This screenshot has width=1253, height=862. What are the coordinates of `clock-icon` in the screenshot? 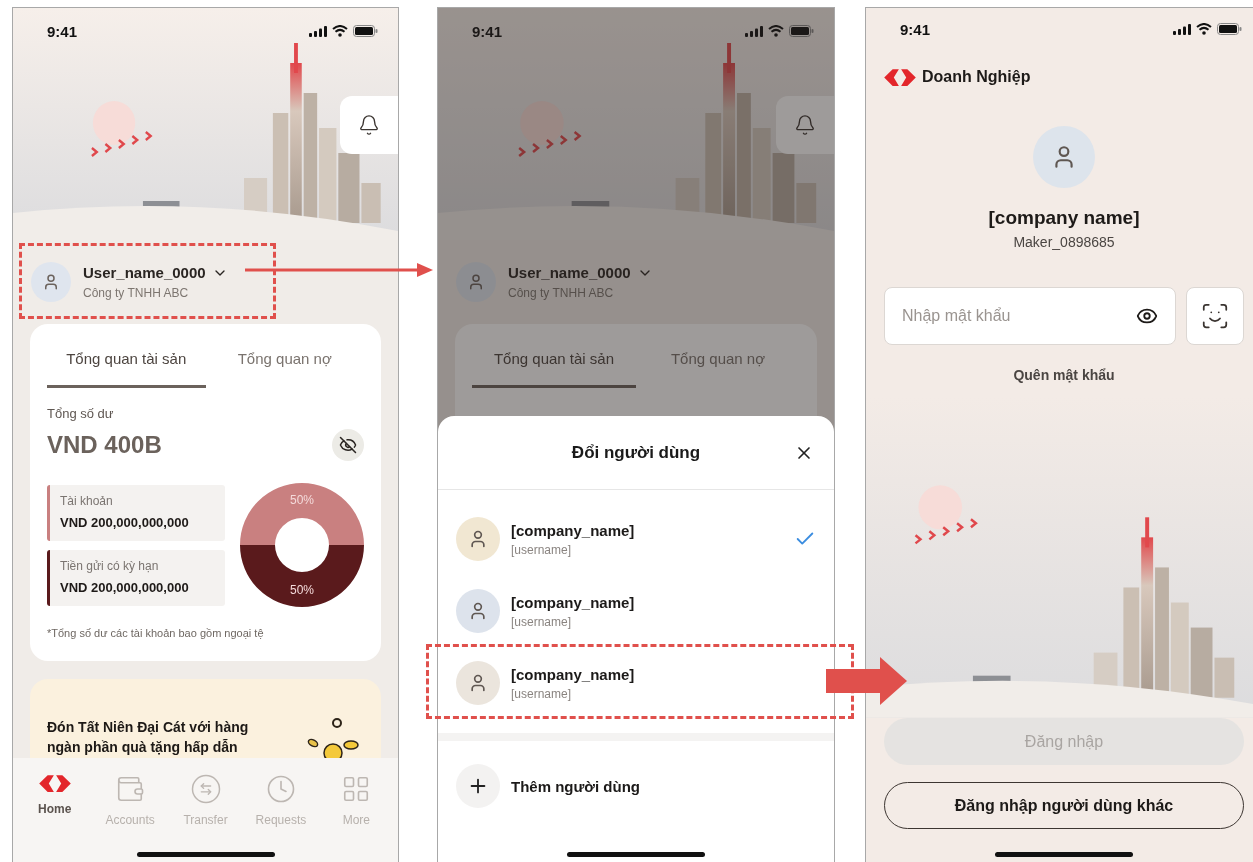 It's located at (280, 789).